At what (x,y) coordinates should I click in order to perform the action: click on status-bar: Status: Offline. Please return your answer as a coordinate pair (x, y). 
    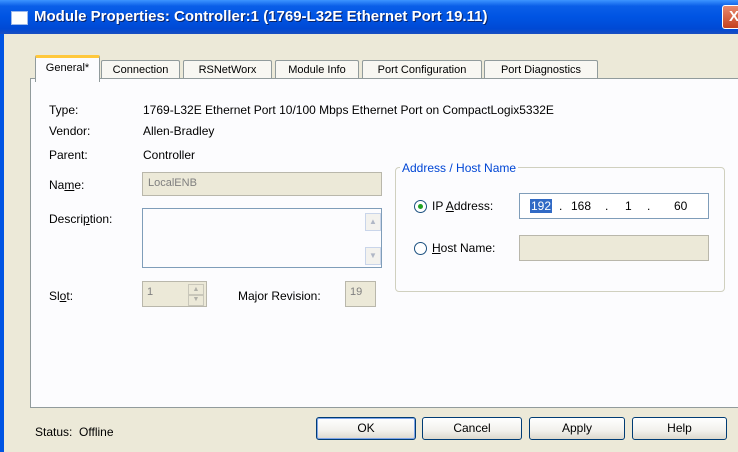
    Looking at the image, I should click on (74, 432).